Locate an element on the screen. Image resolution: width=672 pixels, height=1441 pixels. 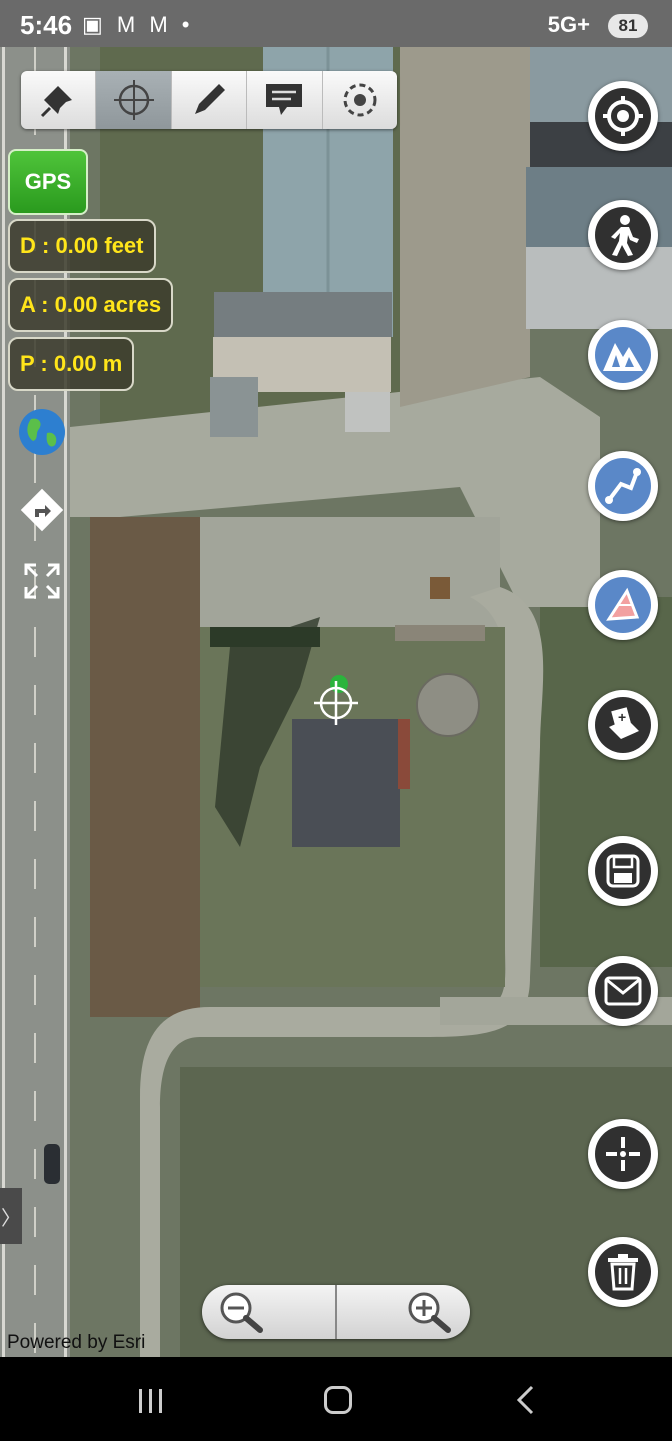
crosshair-cursor is located at coordinates (336, 700).